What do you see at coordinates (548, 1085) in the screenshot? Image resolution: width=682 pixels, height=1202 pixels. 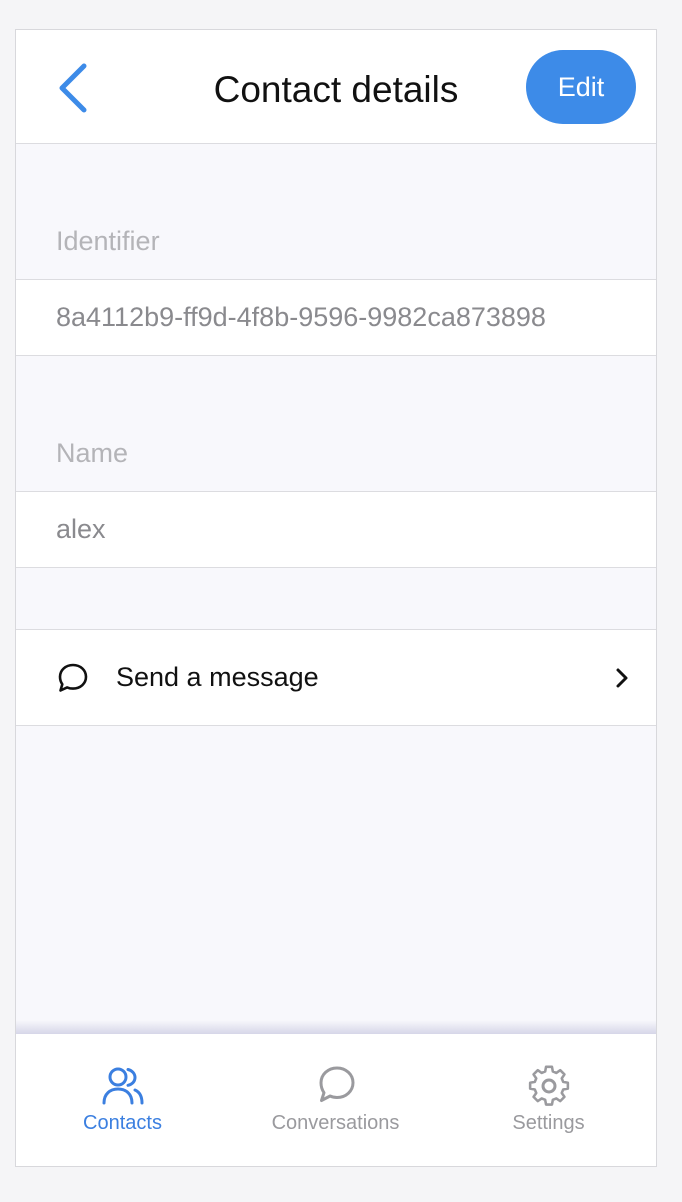 I see `gear-icon` at bounding box center [548, 1085].